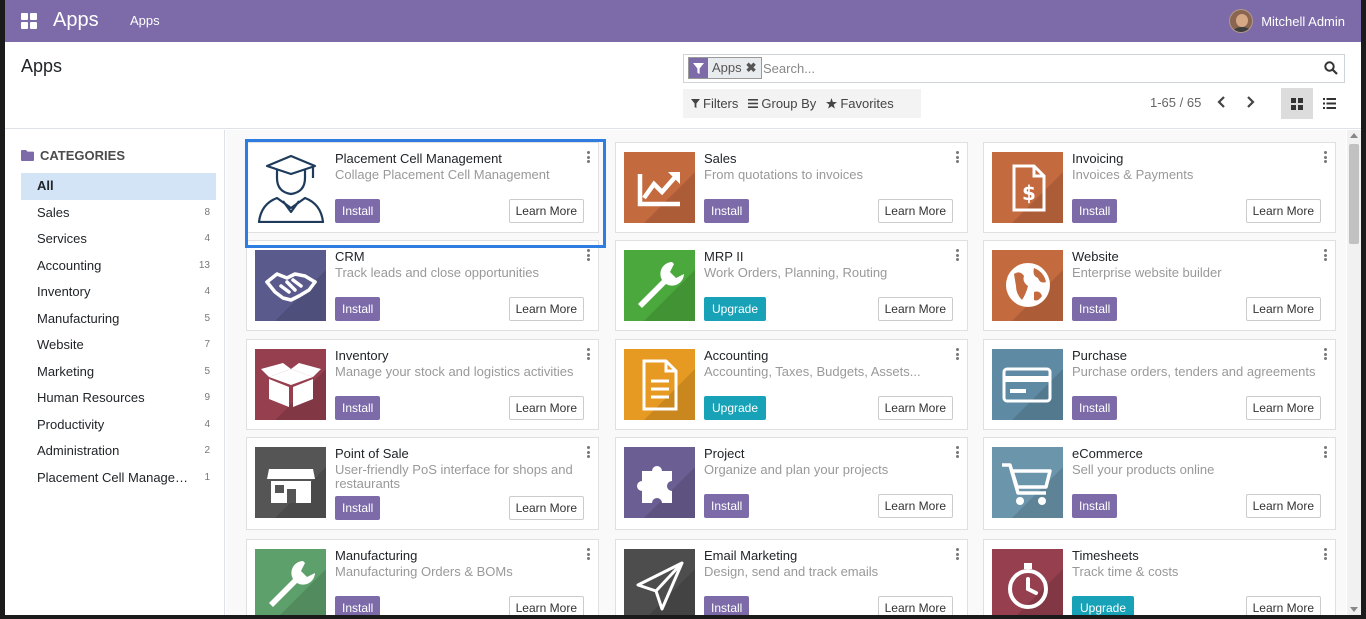 This screenshot has width=1366, height=619. What do you see at coordinates (1287, 21) in the screenshot?
I see `user-menu: Mitchell Admin` at bounding box center [1287, 21].